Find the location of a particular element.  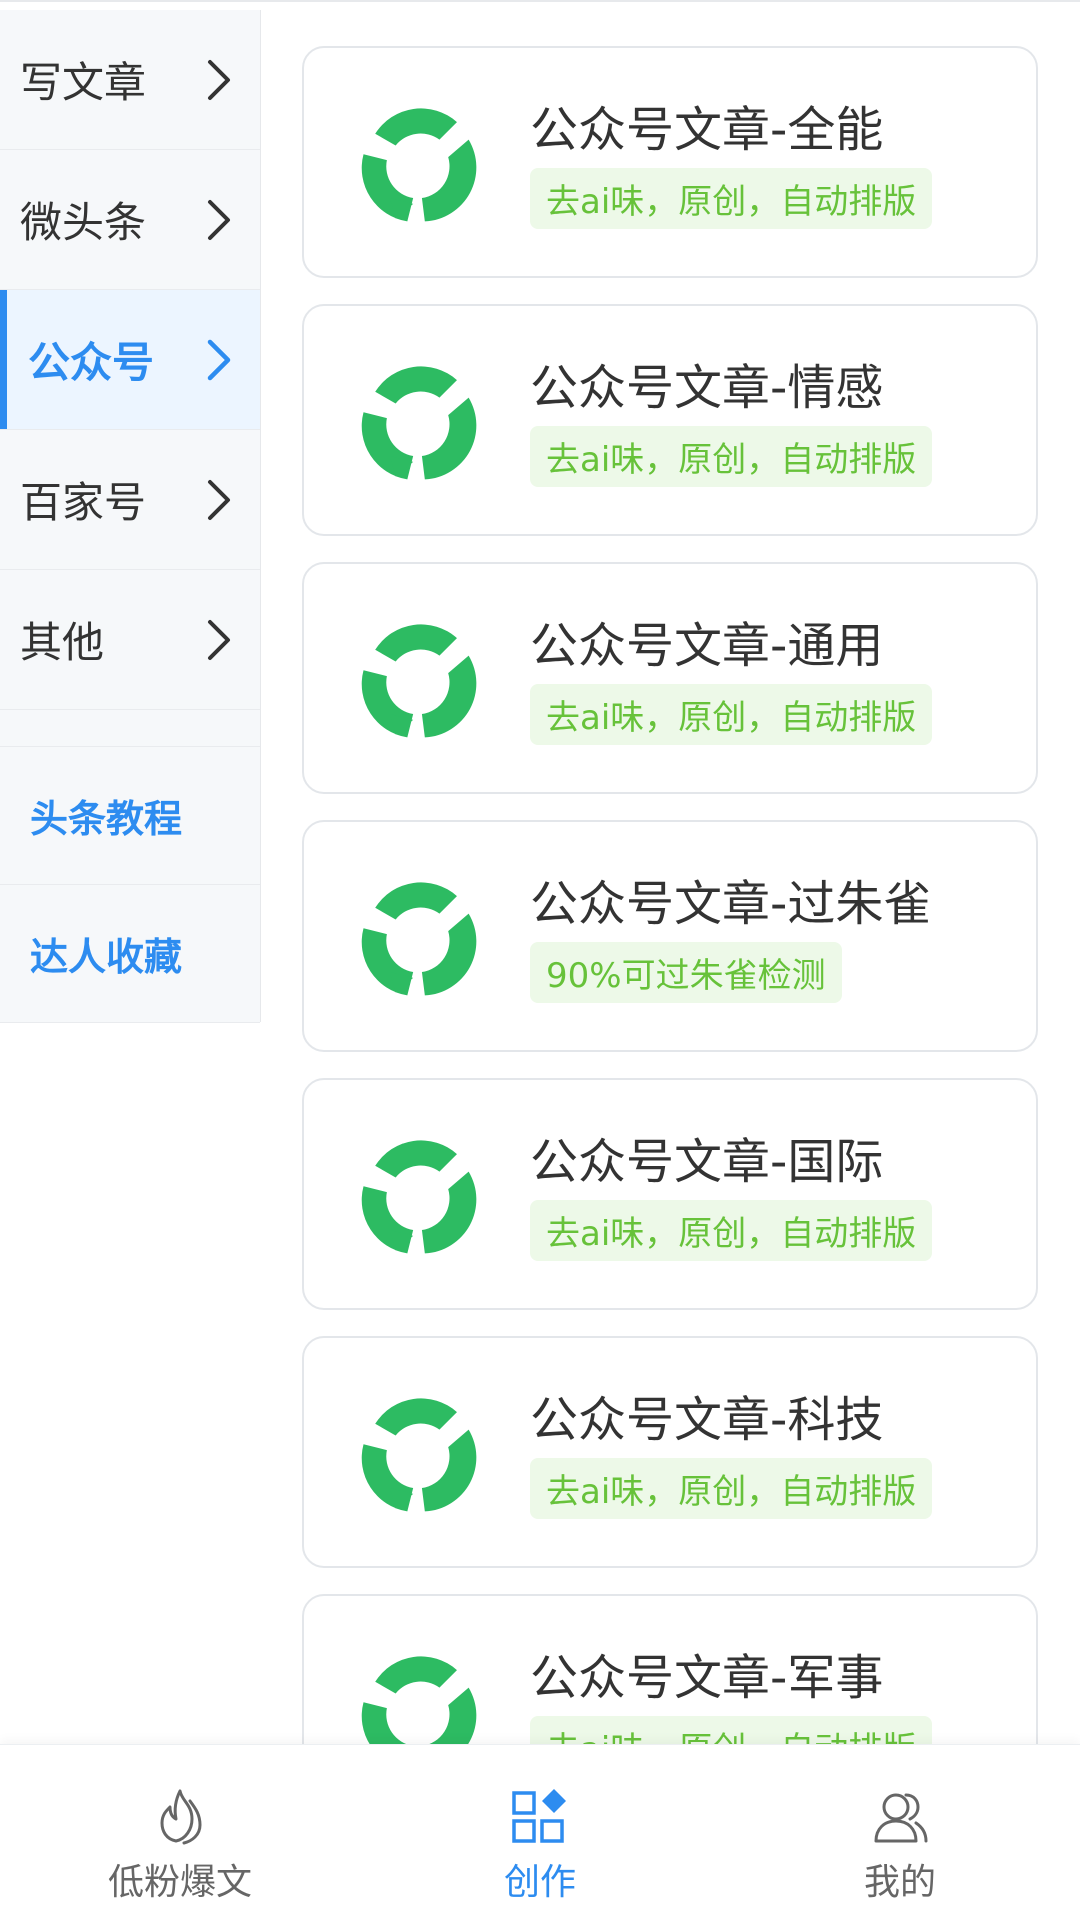

sidebar-item-label: 公众号 is located at coordinates (91, 362).